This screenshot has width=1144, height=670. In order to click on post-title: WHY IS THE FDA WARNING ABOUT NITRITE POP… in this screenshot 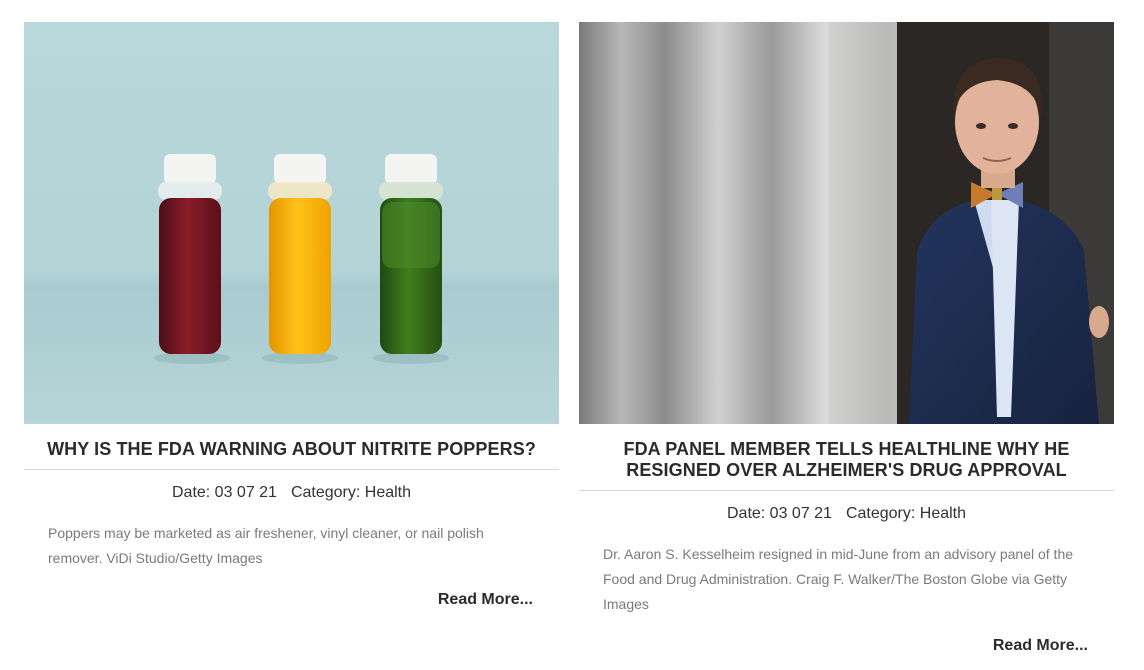, I will do `click(291, 449)`.